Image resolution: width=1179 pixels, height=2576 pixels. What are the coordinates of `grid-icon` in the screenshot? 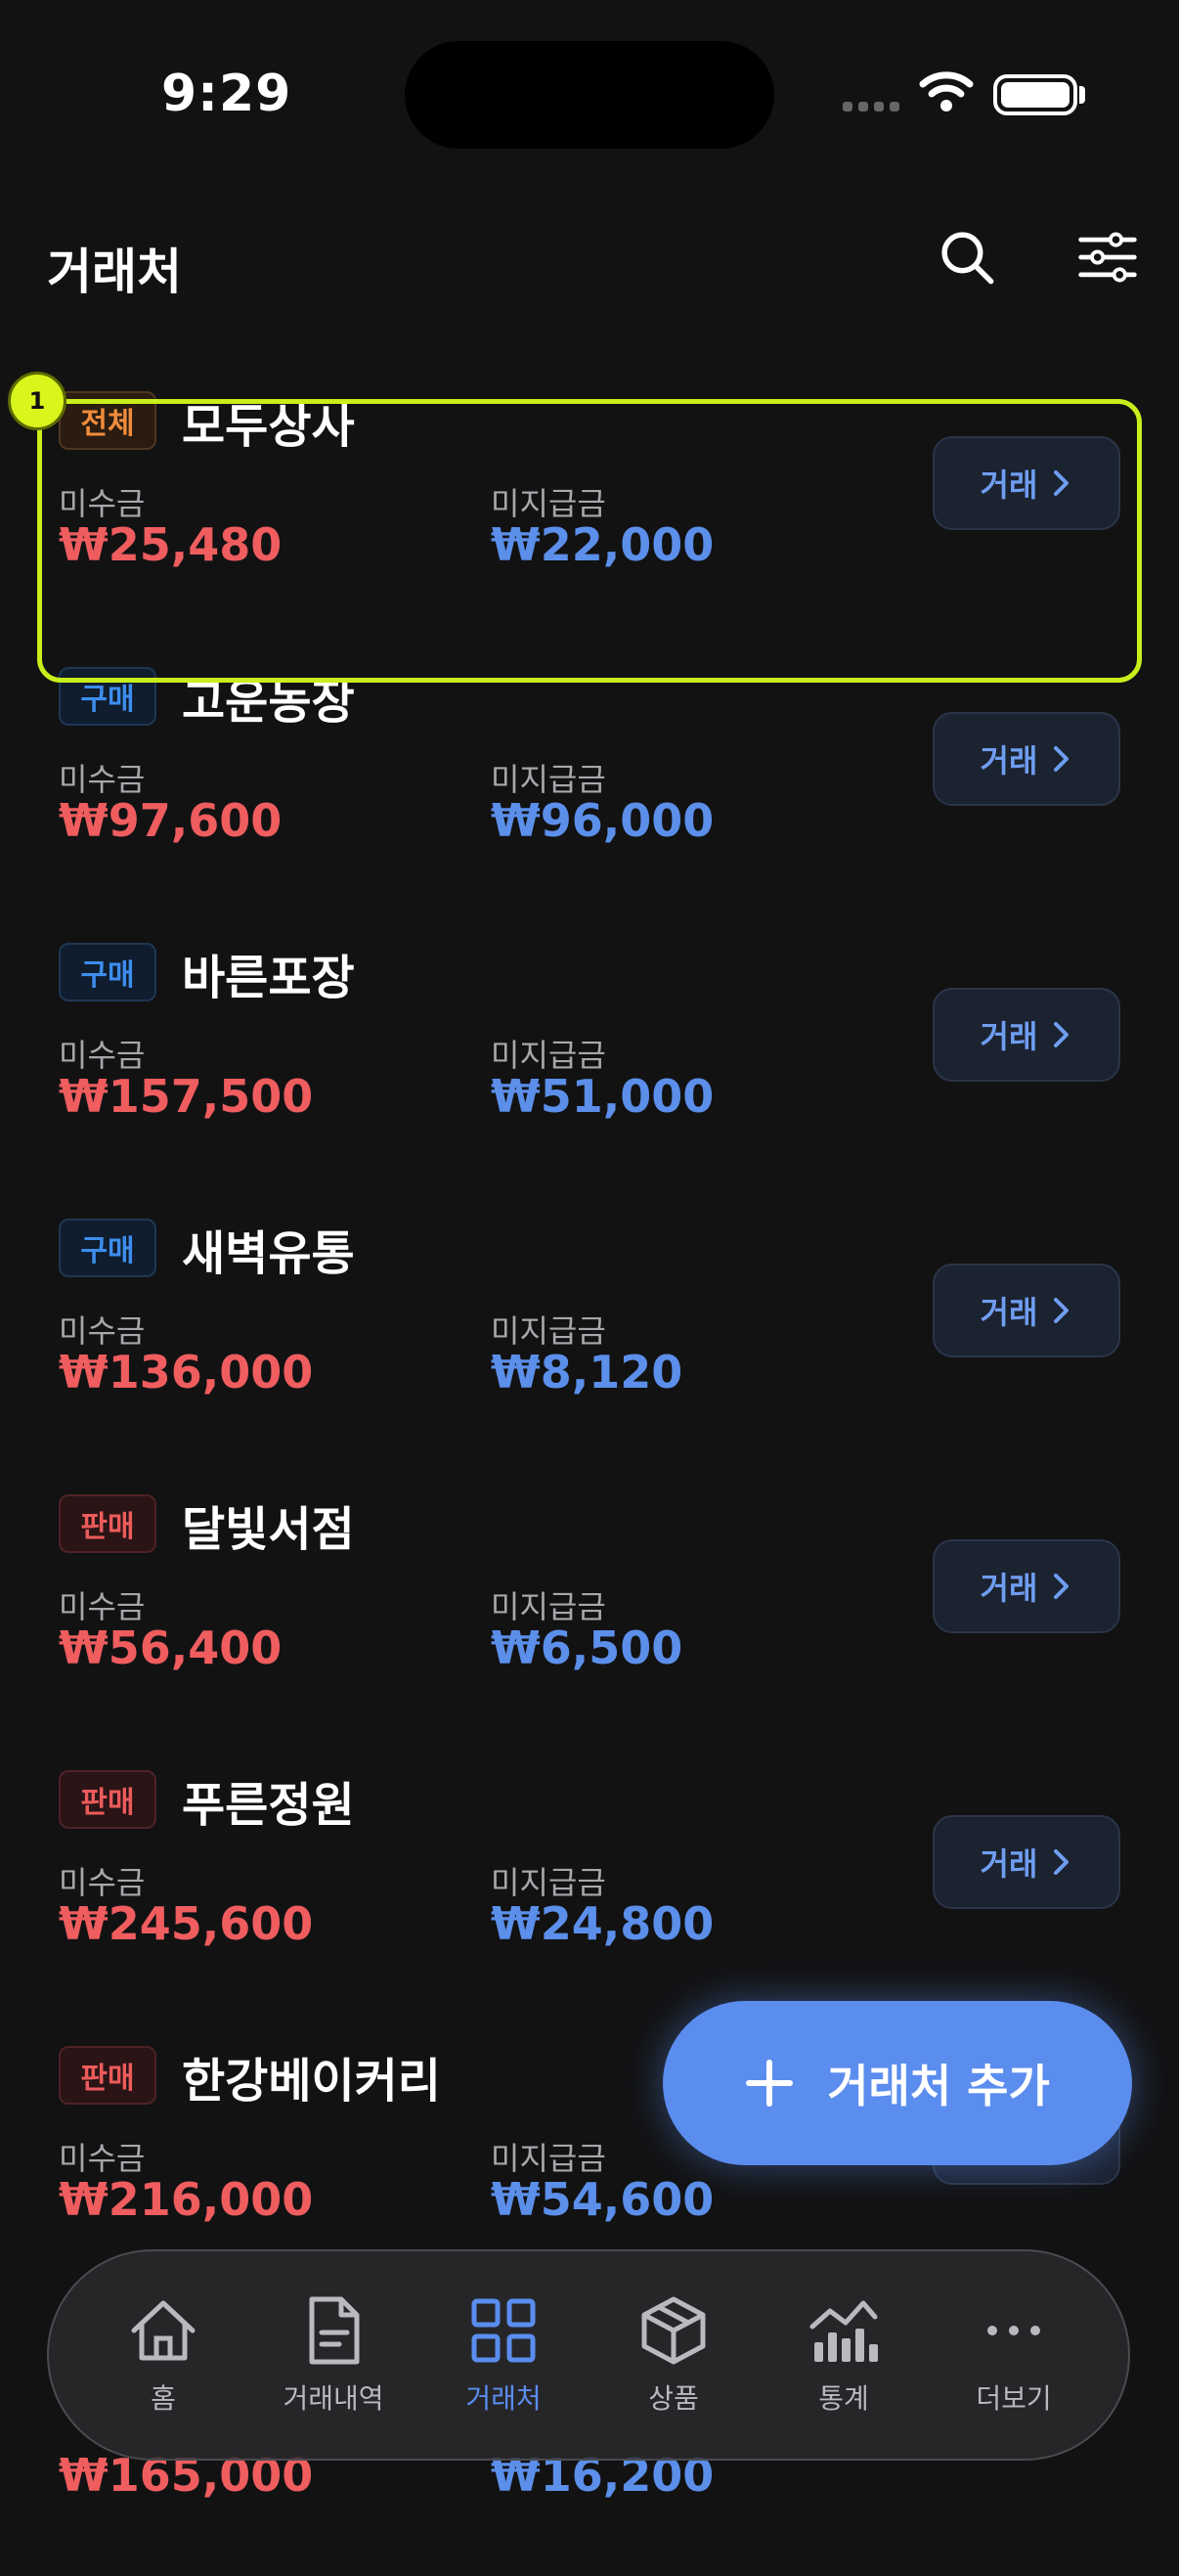 It's located at (503, 2330).